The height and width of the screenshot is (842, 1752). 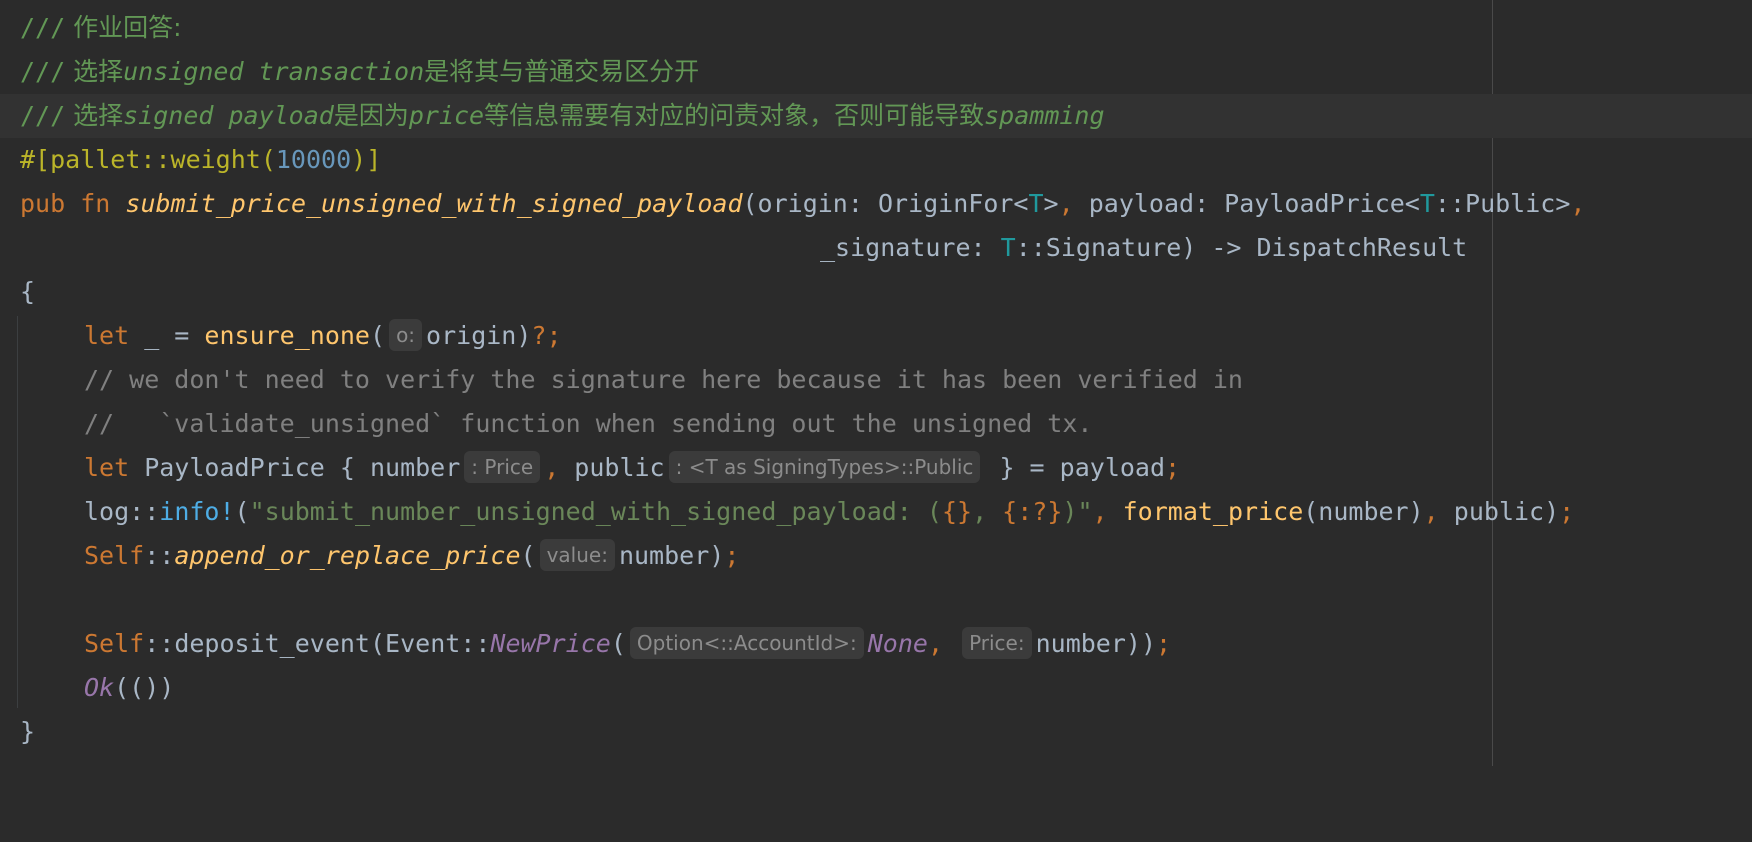 I want to click on type-hint: : Price, so click(x=502, y=467).